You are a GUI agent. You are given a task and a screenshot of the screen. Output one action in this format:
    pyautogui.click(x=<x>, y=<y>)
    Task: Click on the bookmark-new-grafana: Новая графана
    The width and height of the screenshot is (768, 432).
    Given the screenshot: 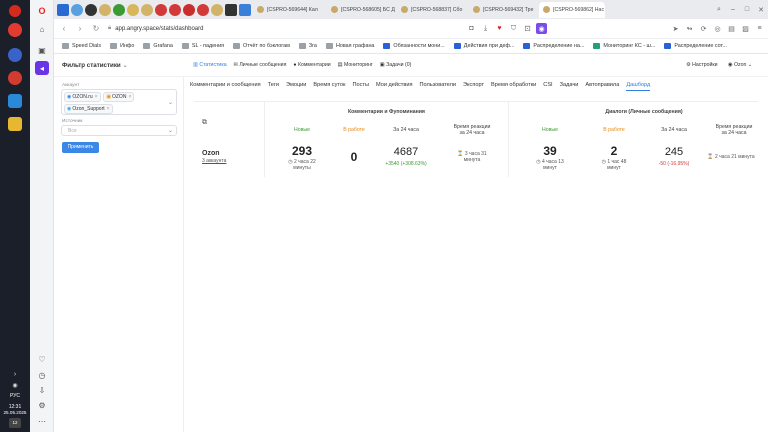 What is the action you would take?
    pyautogui.click(x=349, y=46)
    